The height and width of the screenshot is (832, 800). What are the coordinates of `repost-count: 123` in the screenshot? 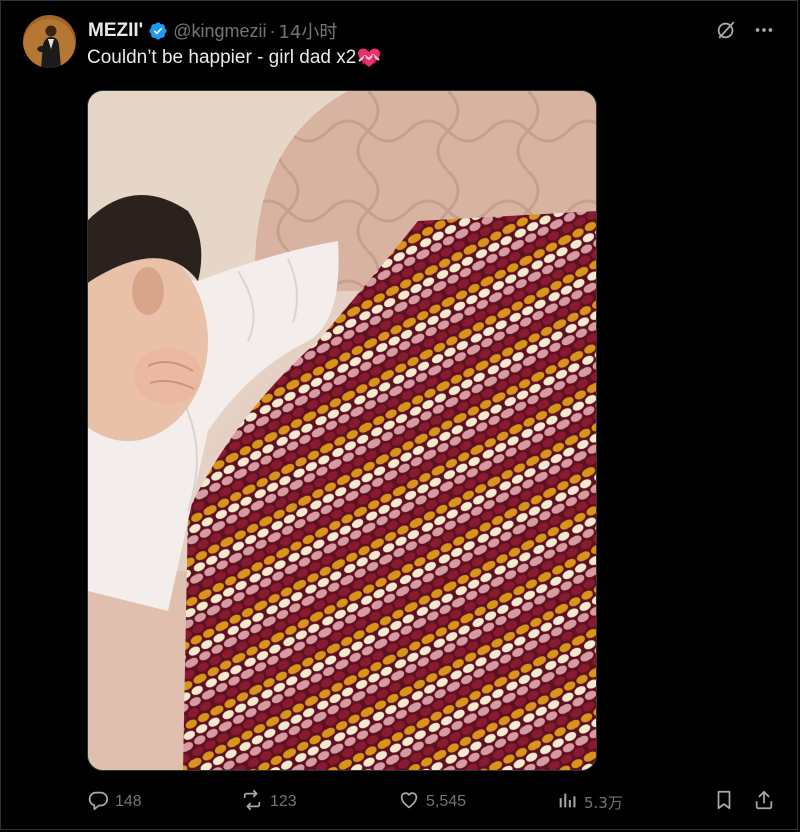 It's located at (283, 801).